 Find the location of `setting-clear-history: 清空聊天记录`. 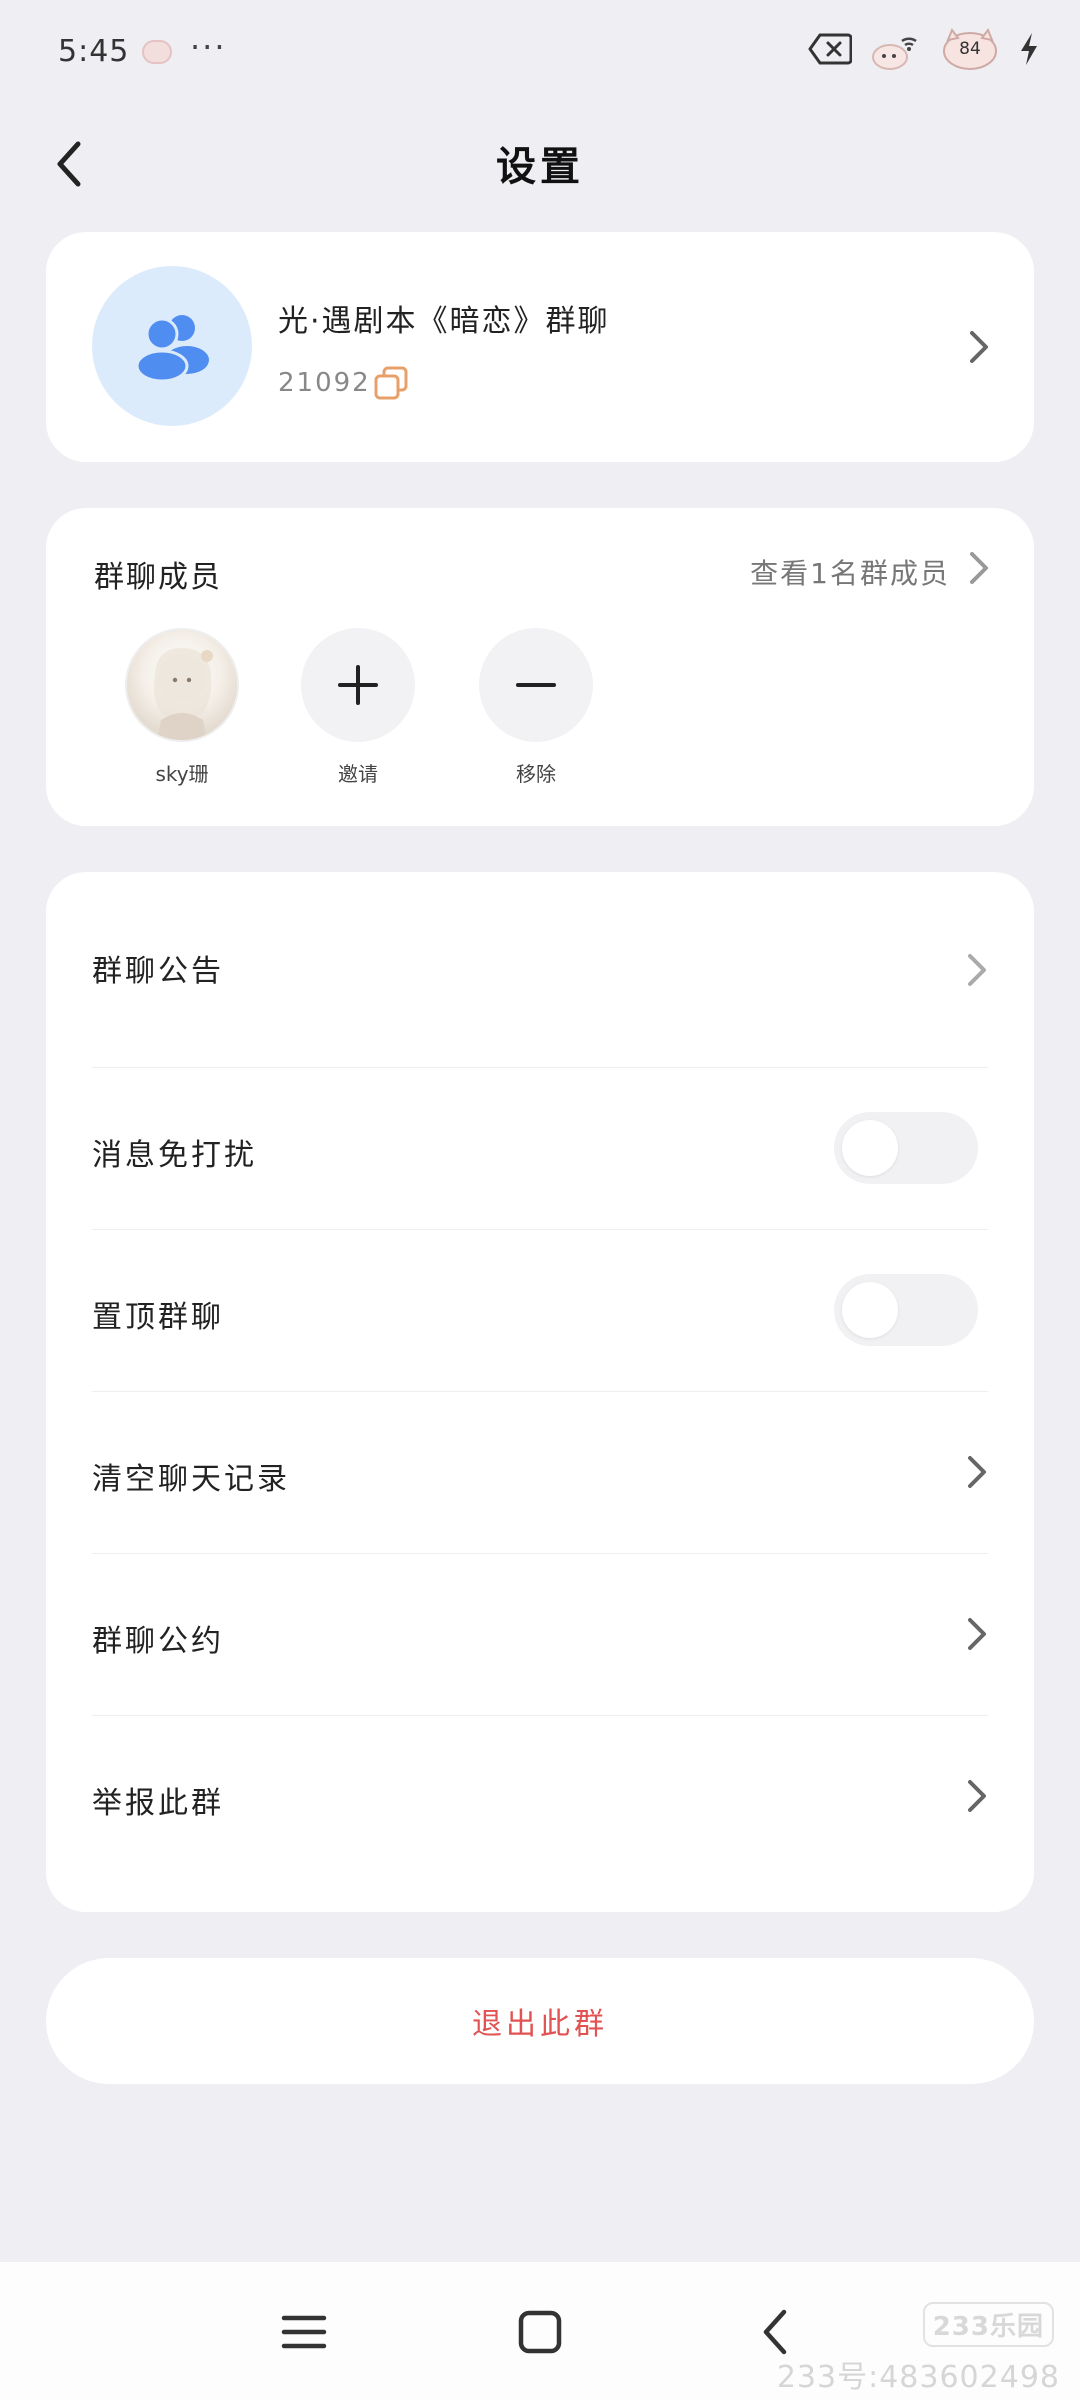

setting-clear-history: 清空聊天记录 is located at coordinates (540, 1473).